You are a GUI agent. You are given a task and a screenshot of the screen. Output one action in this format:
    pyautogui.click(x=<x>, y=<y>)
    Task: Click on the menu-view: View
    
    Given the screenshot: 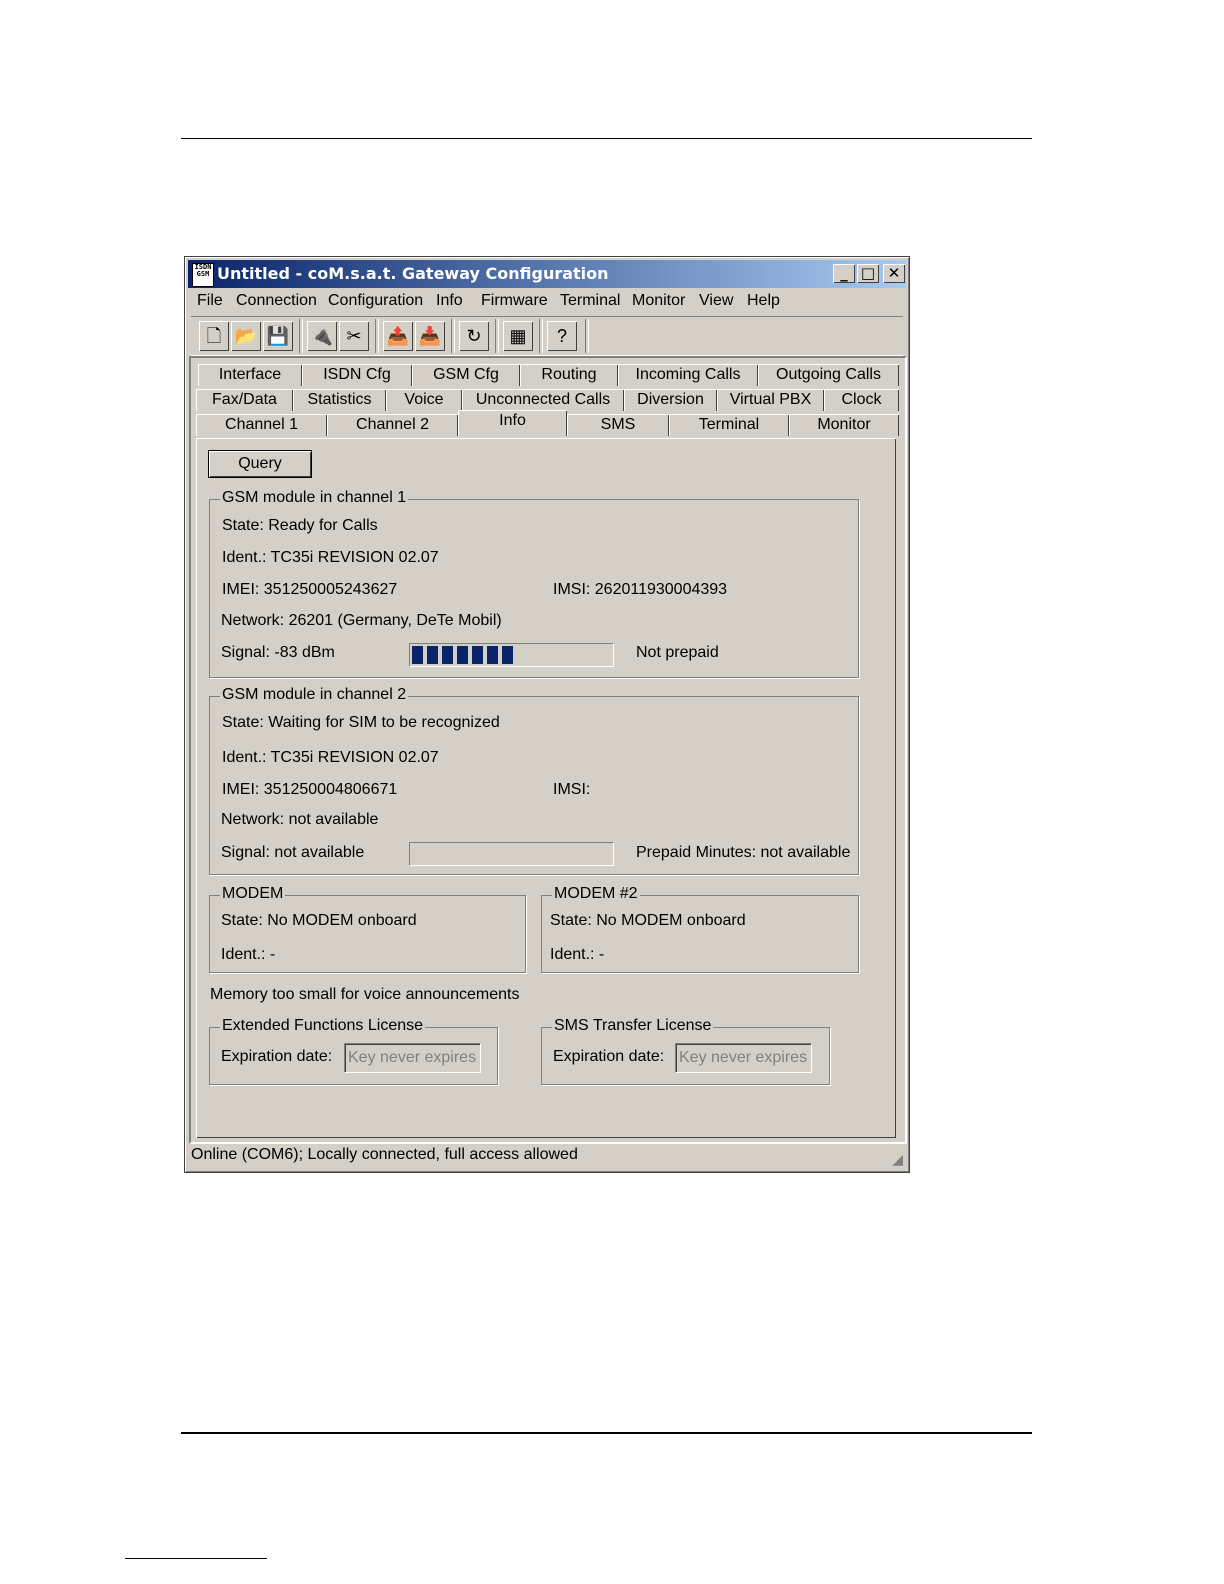 What is the action you would take?
    pyautogui.click(x=716, y=301)
    